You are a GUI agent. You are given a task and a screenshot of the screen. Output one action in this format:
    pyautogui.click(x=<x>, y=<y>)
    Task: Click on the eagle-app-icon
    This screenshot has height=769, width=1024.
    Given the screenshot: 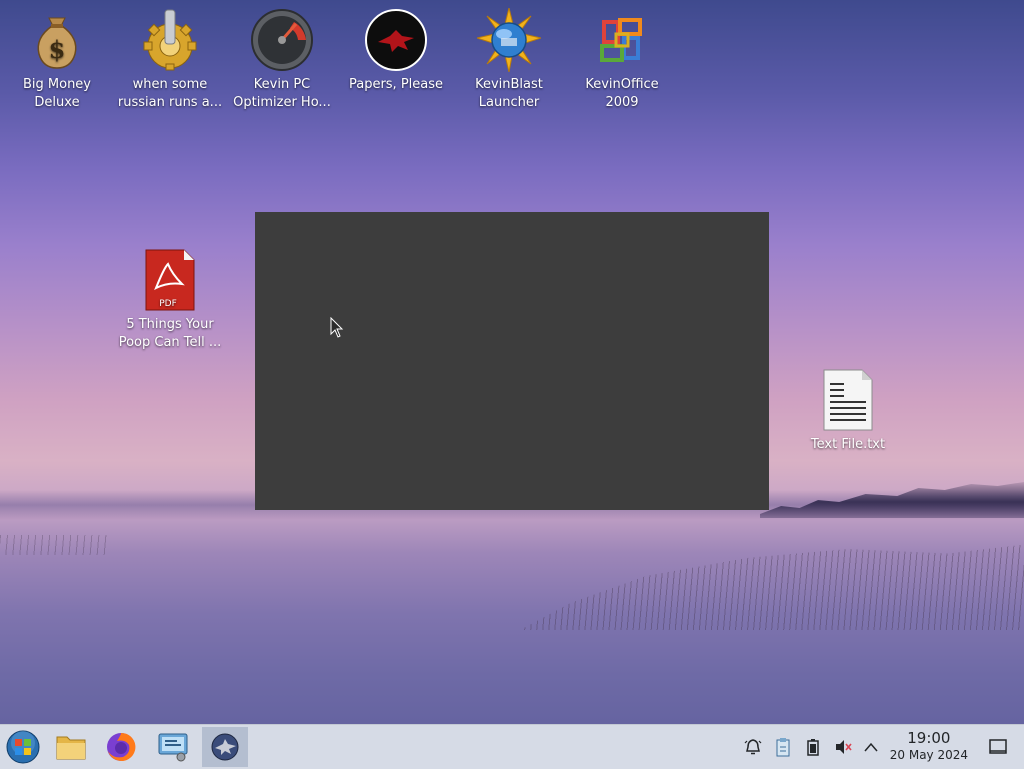 What is the action you would take?
    pyautogui.click(x=225, y=747)
    